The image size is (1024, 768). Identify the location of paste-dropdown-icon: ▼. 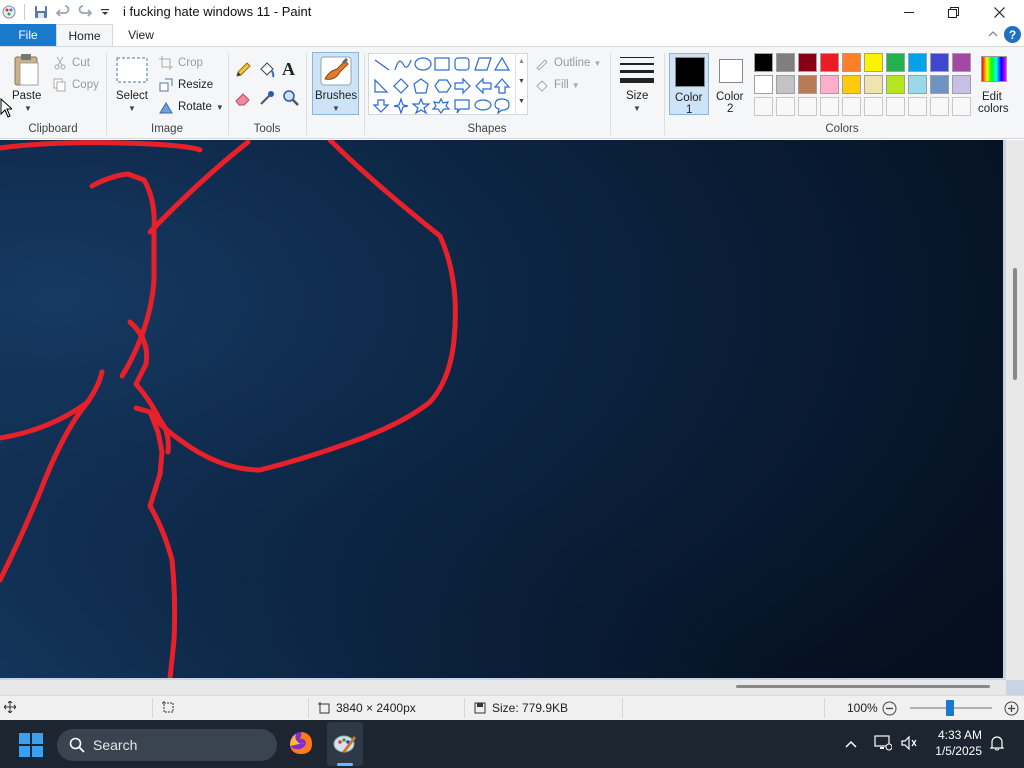
(28, 108).